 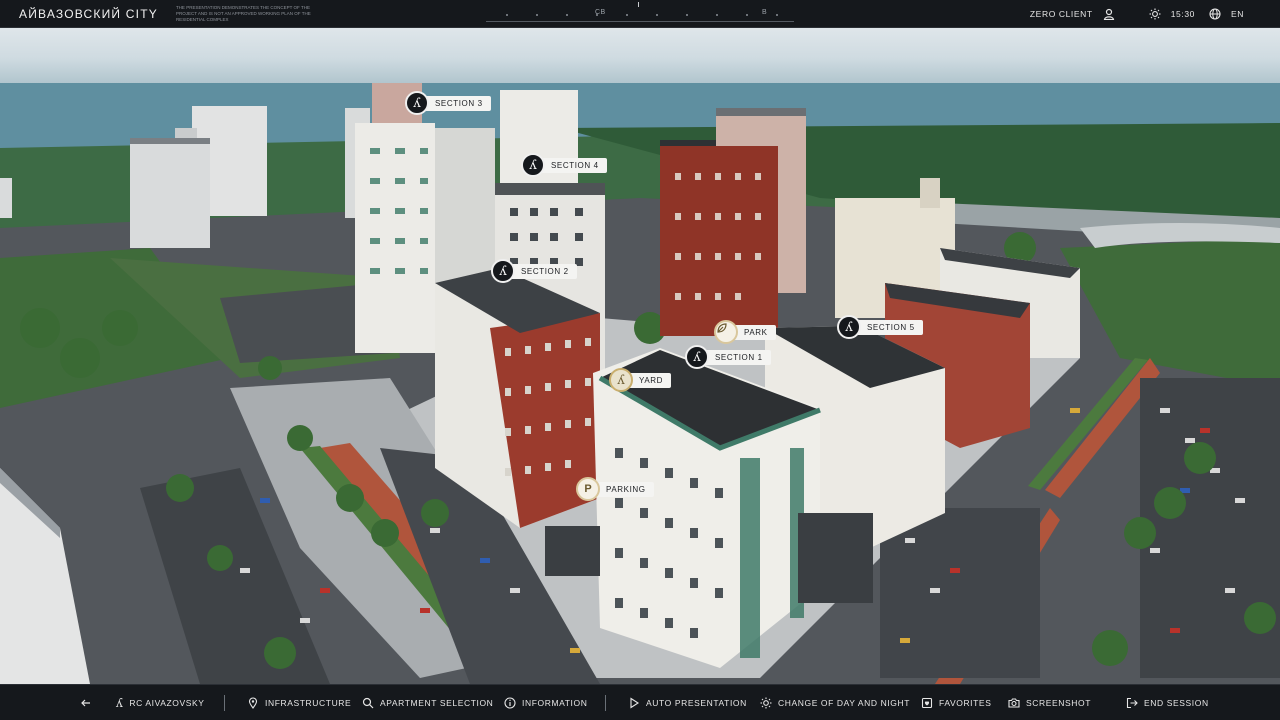 I want to click on favorites-icon, so click(x=927, y=703).